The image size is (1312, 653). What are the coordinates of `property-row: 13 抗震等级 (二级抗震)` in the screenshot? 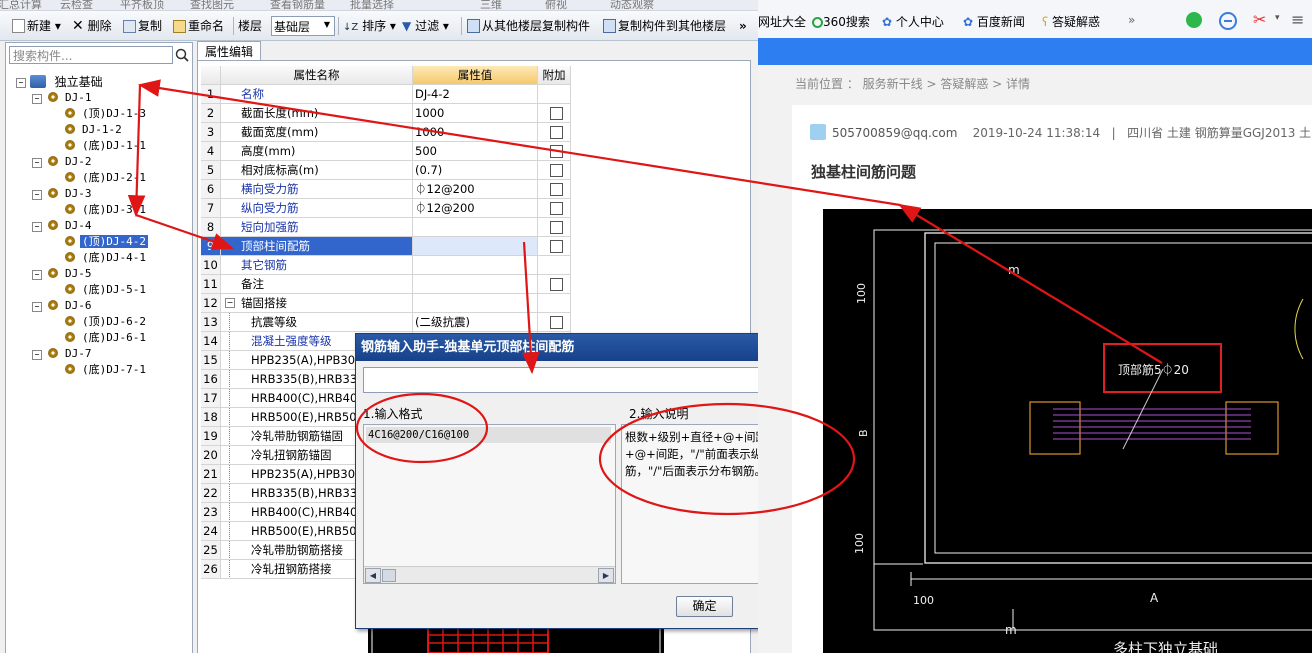 It's located at (386, 322).